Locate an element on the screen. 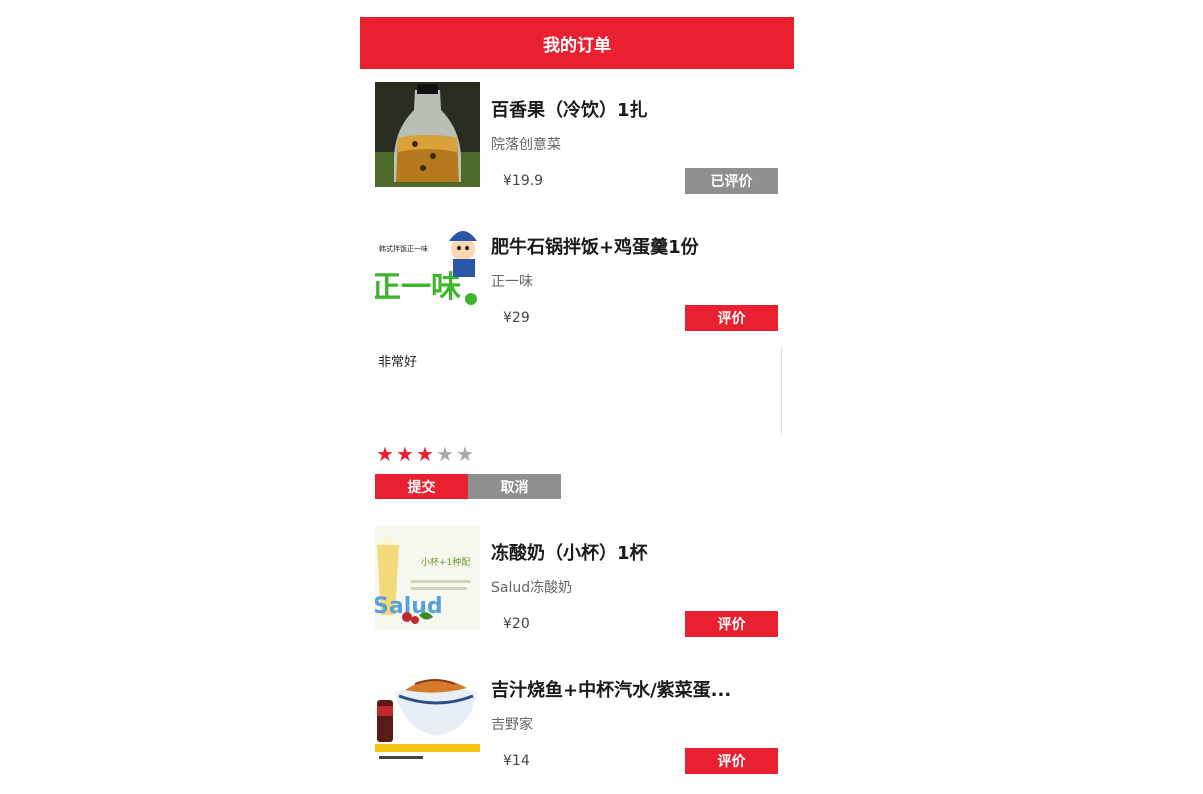 The height and width of the screenshot is (794, 1203). order-price: ¥19.9 is located at coordinates (523, 181).